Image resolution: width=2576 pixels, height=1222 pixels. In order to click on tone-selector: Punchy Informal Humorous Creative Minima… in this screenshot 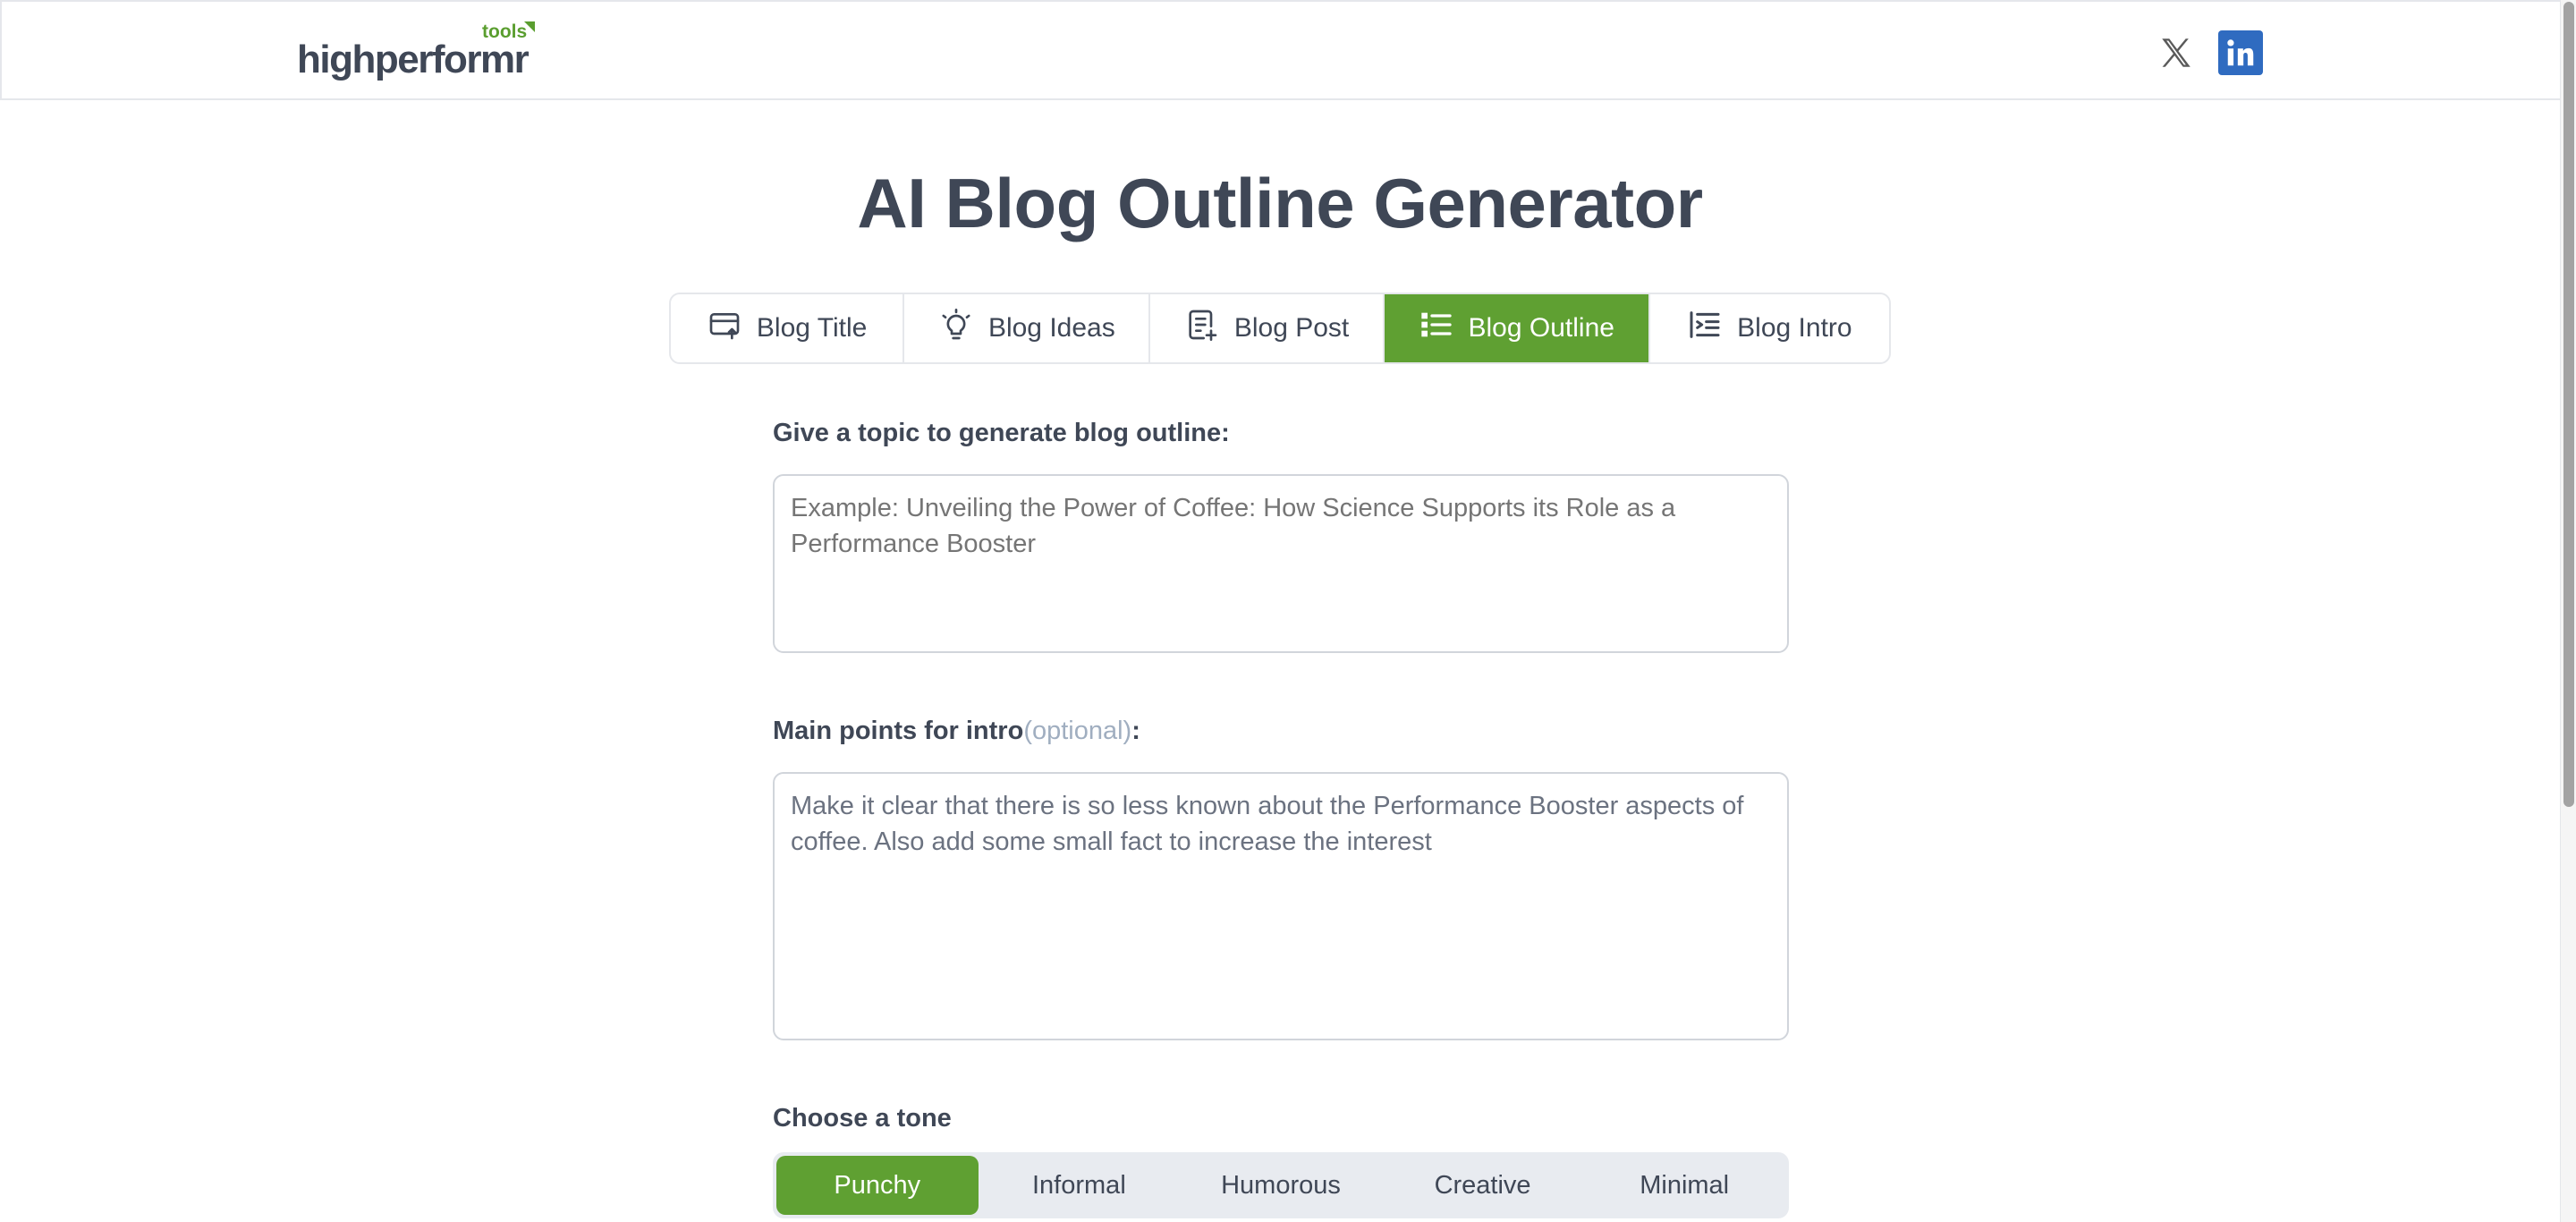, I will do `click(1281, 1185)`.